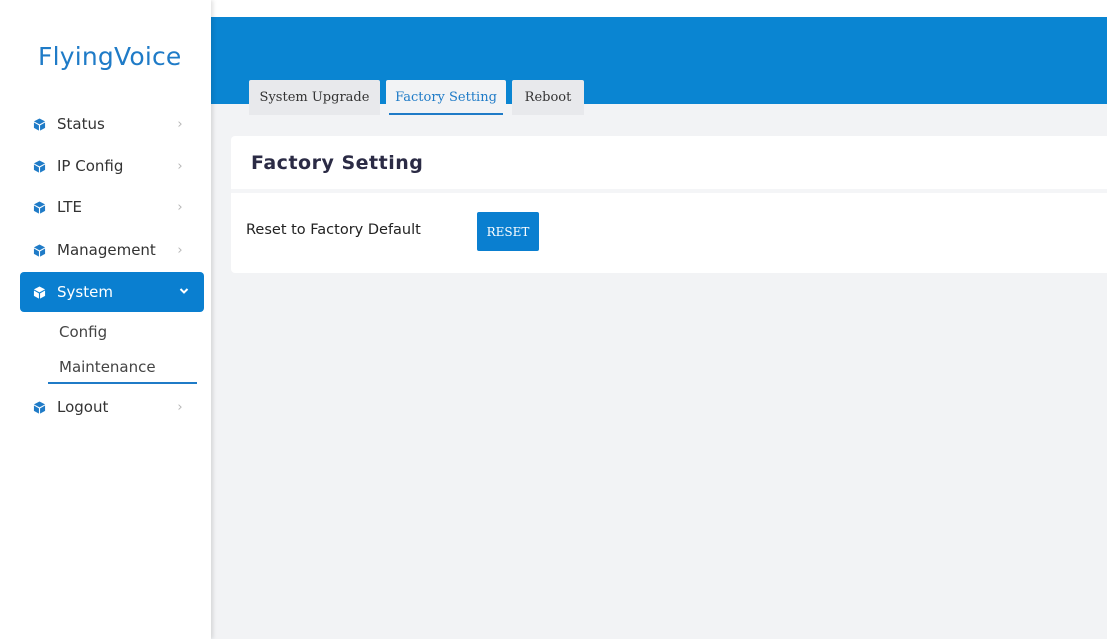 The width and height of the screenshot is (1107, 639). Describe the element at coordinates (446, 97) in the screenshot. I see `tab-factory-setting: Factory Setting` at that location.